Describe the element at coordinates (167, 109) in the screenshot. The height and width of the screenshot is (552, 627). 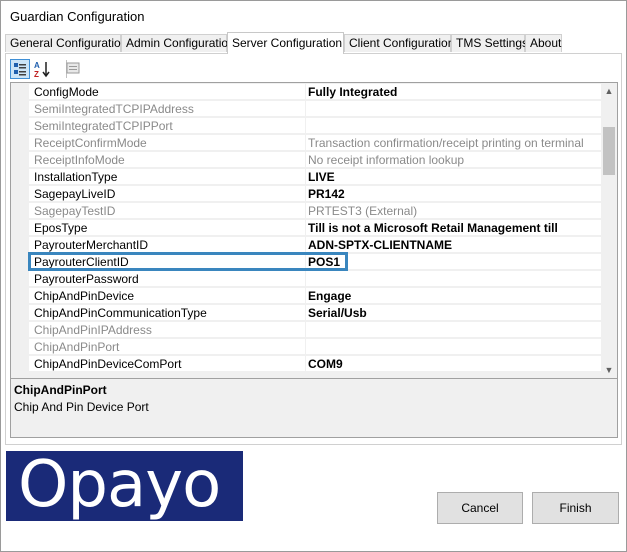
I see `property-name: SemiIntegratedTCPIPAddress` at that location.